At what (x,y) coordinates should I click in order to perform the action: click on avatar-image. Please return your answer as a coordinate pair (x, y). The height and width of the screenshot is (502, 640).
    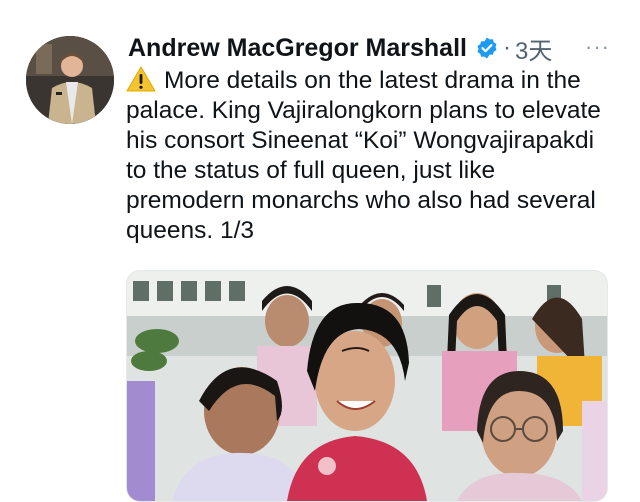
    Looking at the image, I should click on (70, 80).